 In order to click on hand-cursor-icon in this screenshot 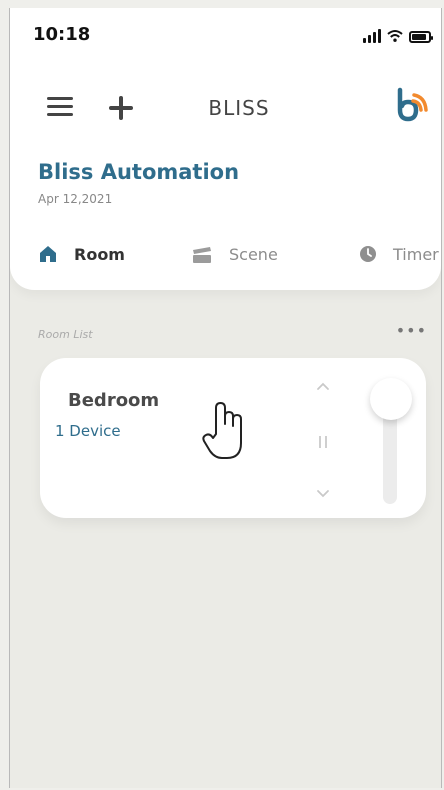, I will do `click(222, 430)`.